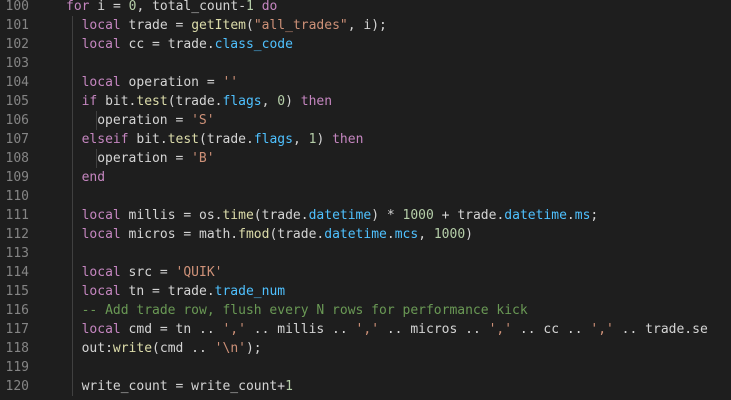 The image size is (731, 400). Describe the element at coordinates (17, 139) in the screenshot. I see `line-number: 107` at that location.